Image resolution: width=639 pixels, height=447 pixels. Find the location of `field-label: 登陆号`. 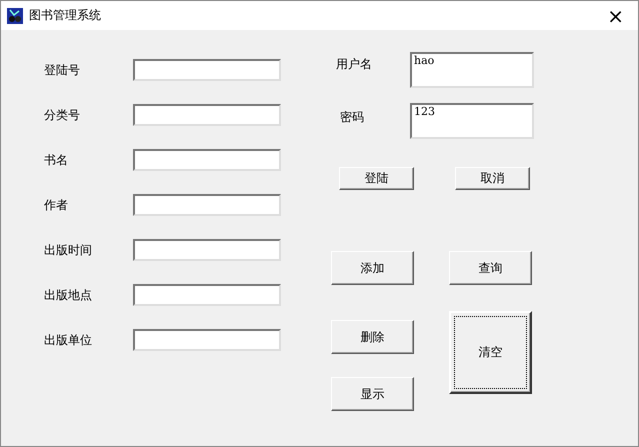

field-label: 登陆号 is located at coordinates (62, 70).